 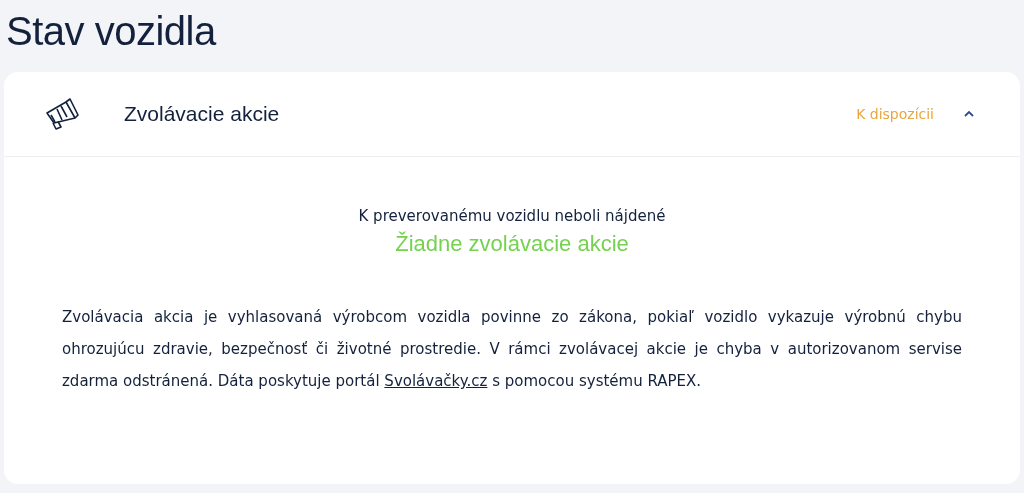 What do you see at coordinates (512, 244) in the screenshot?
I see `result-text: Žiadne zvolávacie akcie` at bounding box center [512, 244].